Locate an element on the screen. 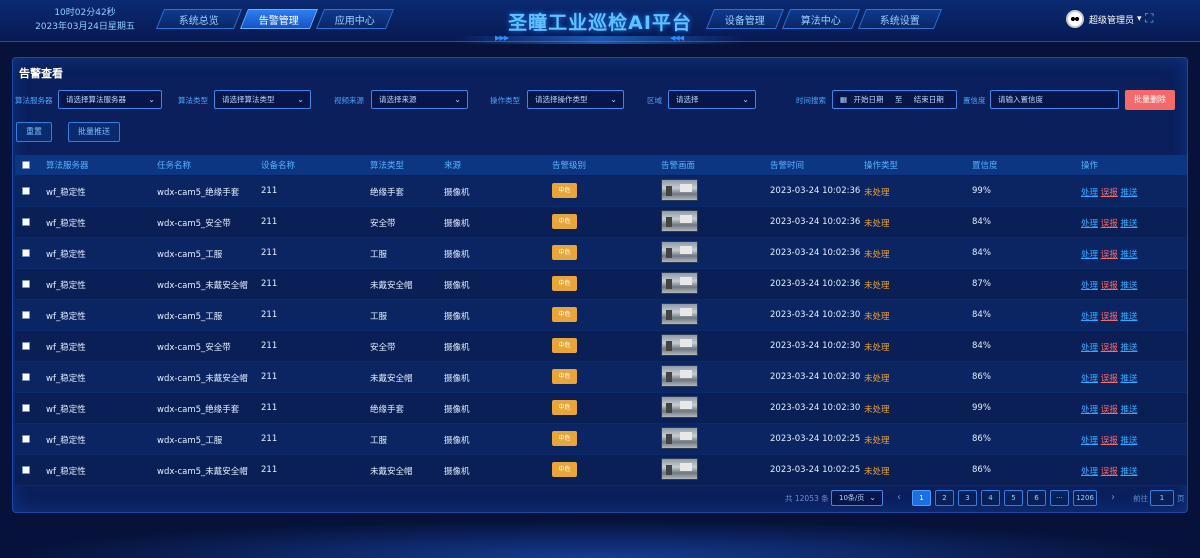 The height and width of the screenshot is (558, 1200). select-all-checkbox is located at coordinates (26, 165).